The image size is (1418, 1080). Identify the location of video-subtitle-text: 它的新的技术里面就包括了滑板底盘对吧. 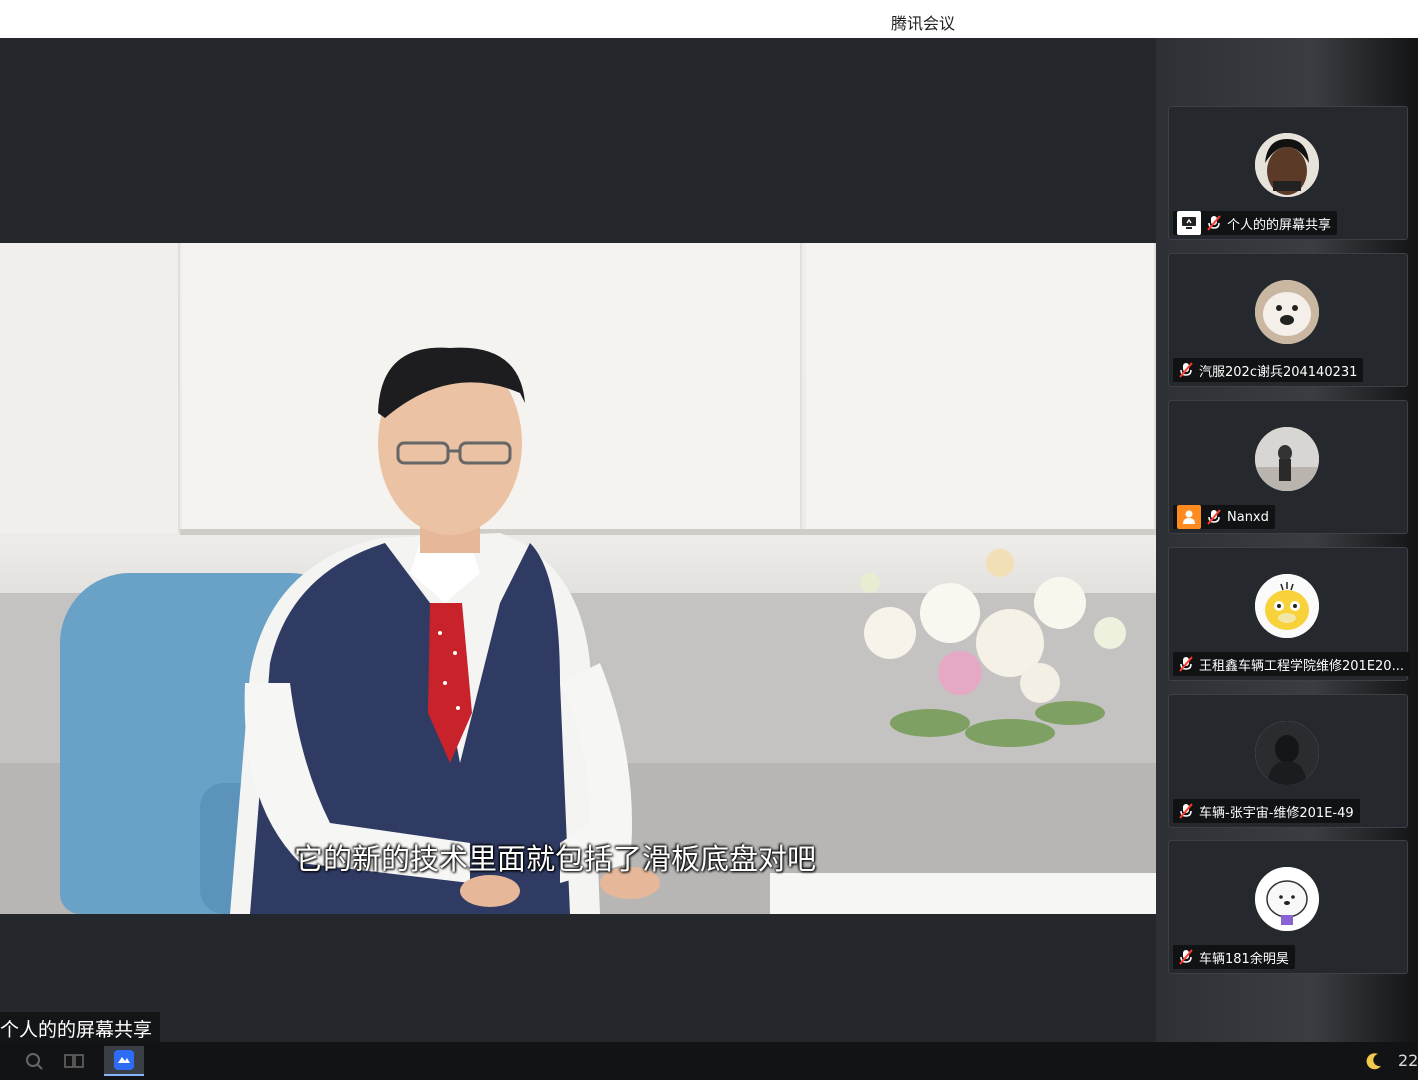
(554, 859).